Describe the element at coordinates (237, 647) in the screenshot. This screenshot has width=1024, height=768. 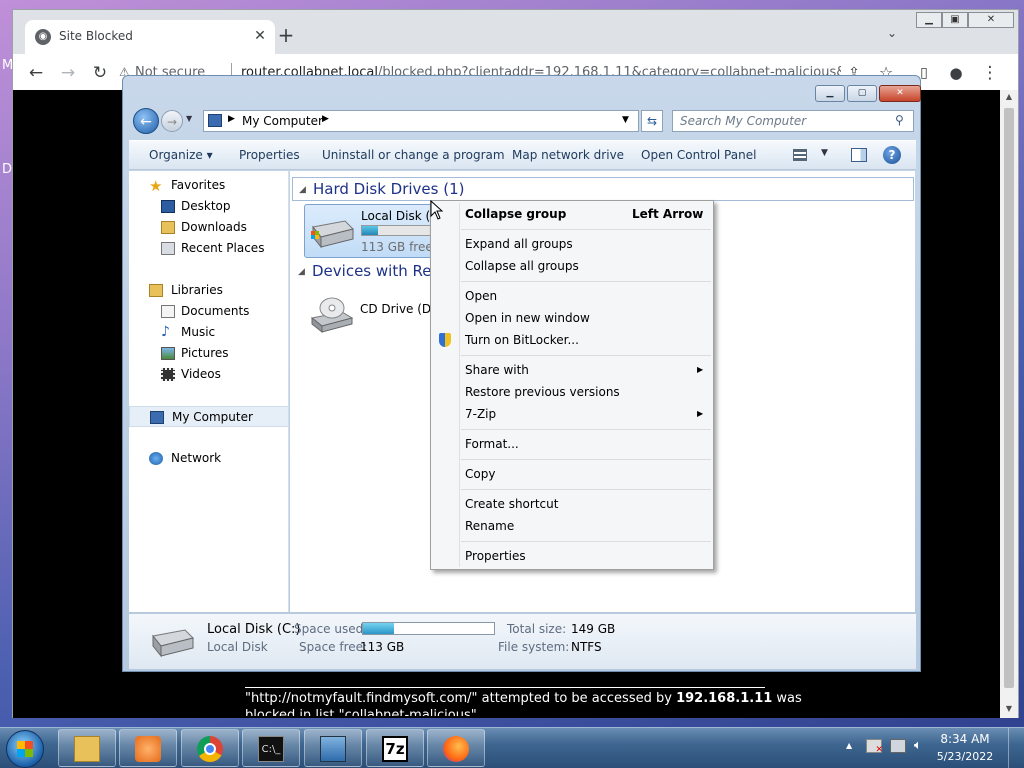
I see `details-type: Local Disk` at that location.